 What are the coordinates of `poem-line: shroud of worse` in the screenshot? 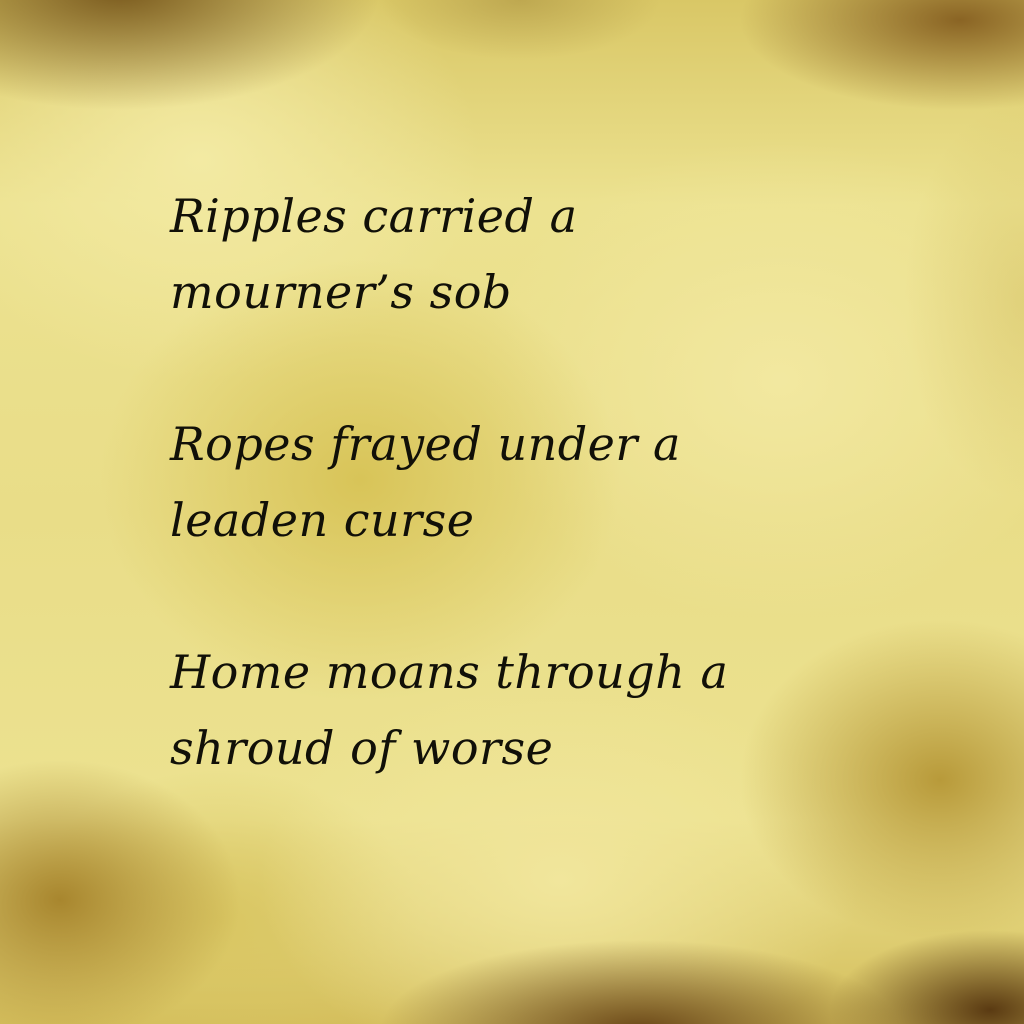 It's located at (362, 748).